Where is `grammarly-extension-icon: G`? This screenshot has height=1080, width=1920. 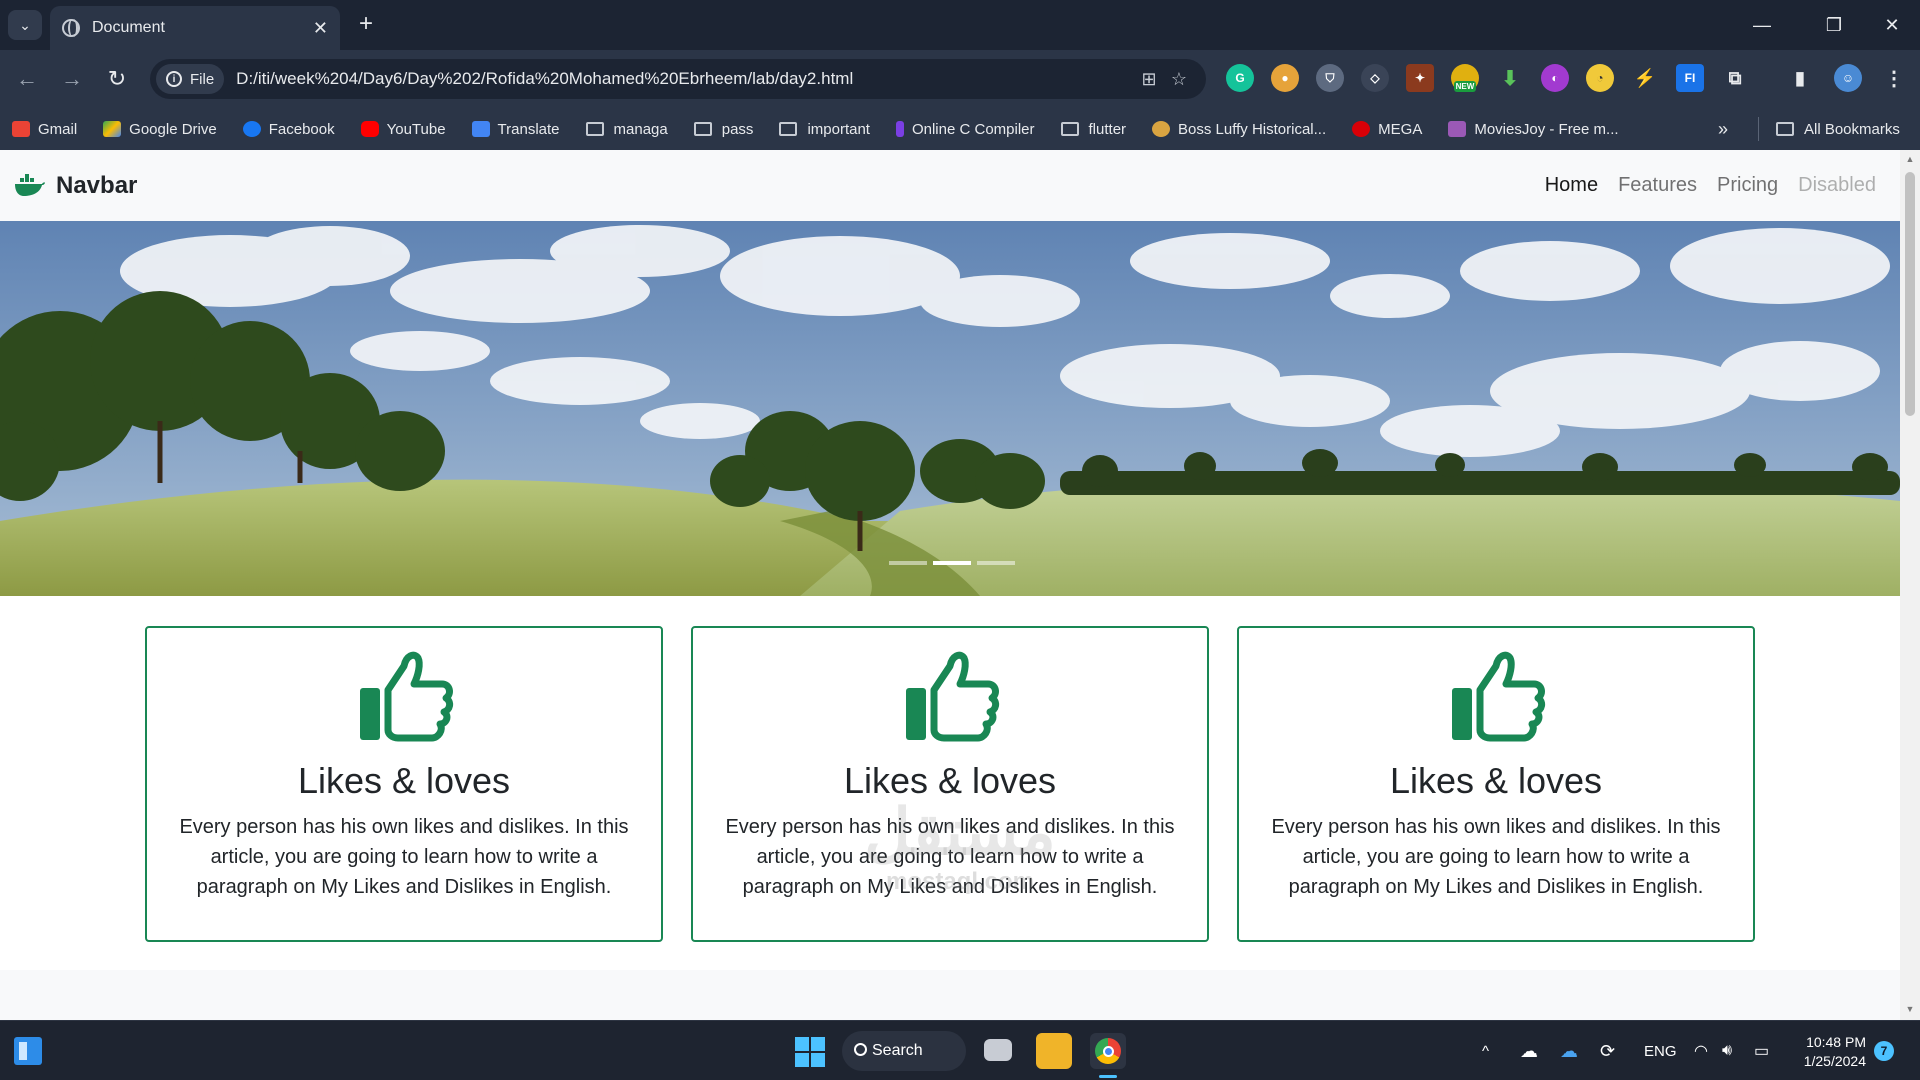 grammarly-extension-icon: G is located at coordinates (1240, 78).